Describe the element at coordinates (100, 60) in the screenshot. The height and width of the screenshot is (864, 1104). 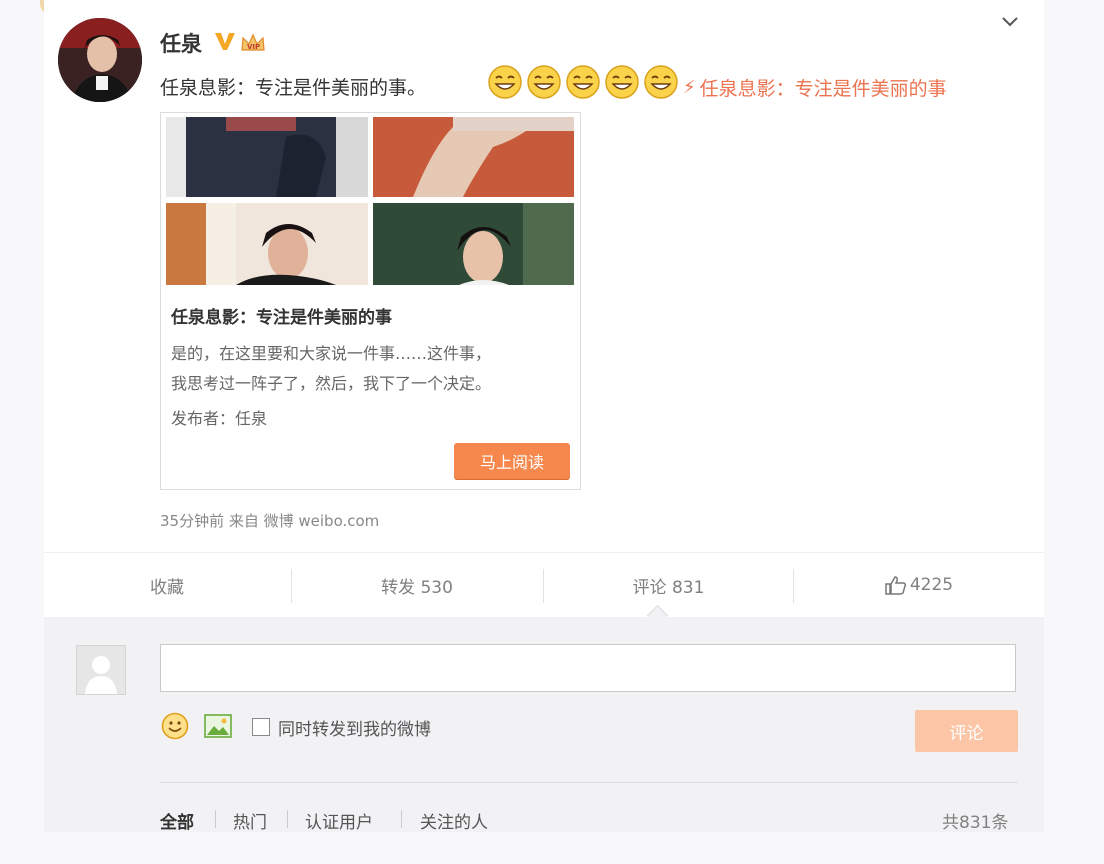
I see `avatar` at that location.